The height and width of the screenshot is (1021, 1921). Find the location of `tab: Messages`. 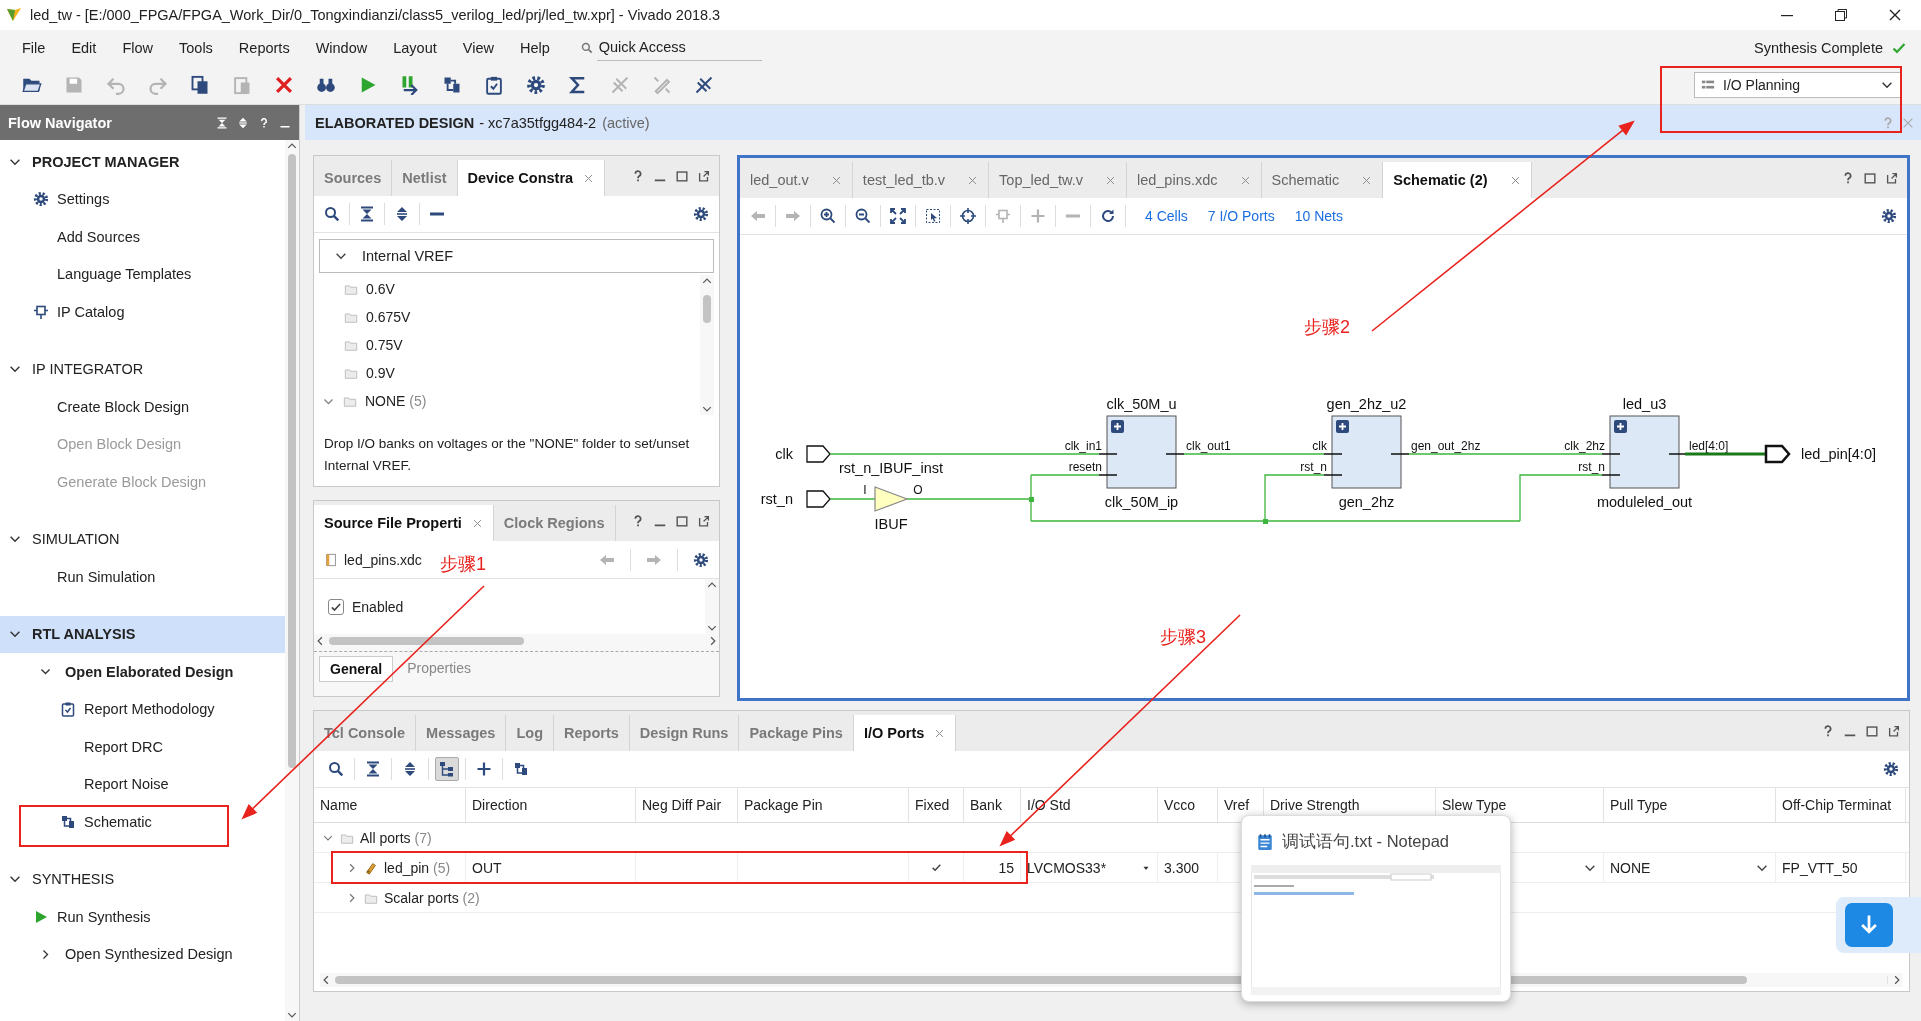

tab: Messages is located at coordinates (461, 733).